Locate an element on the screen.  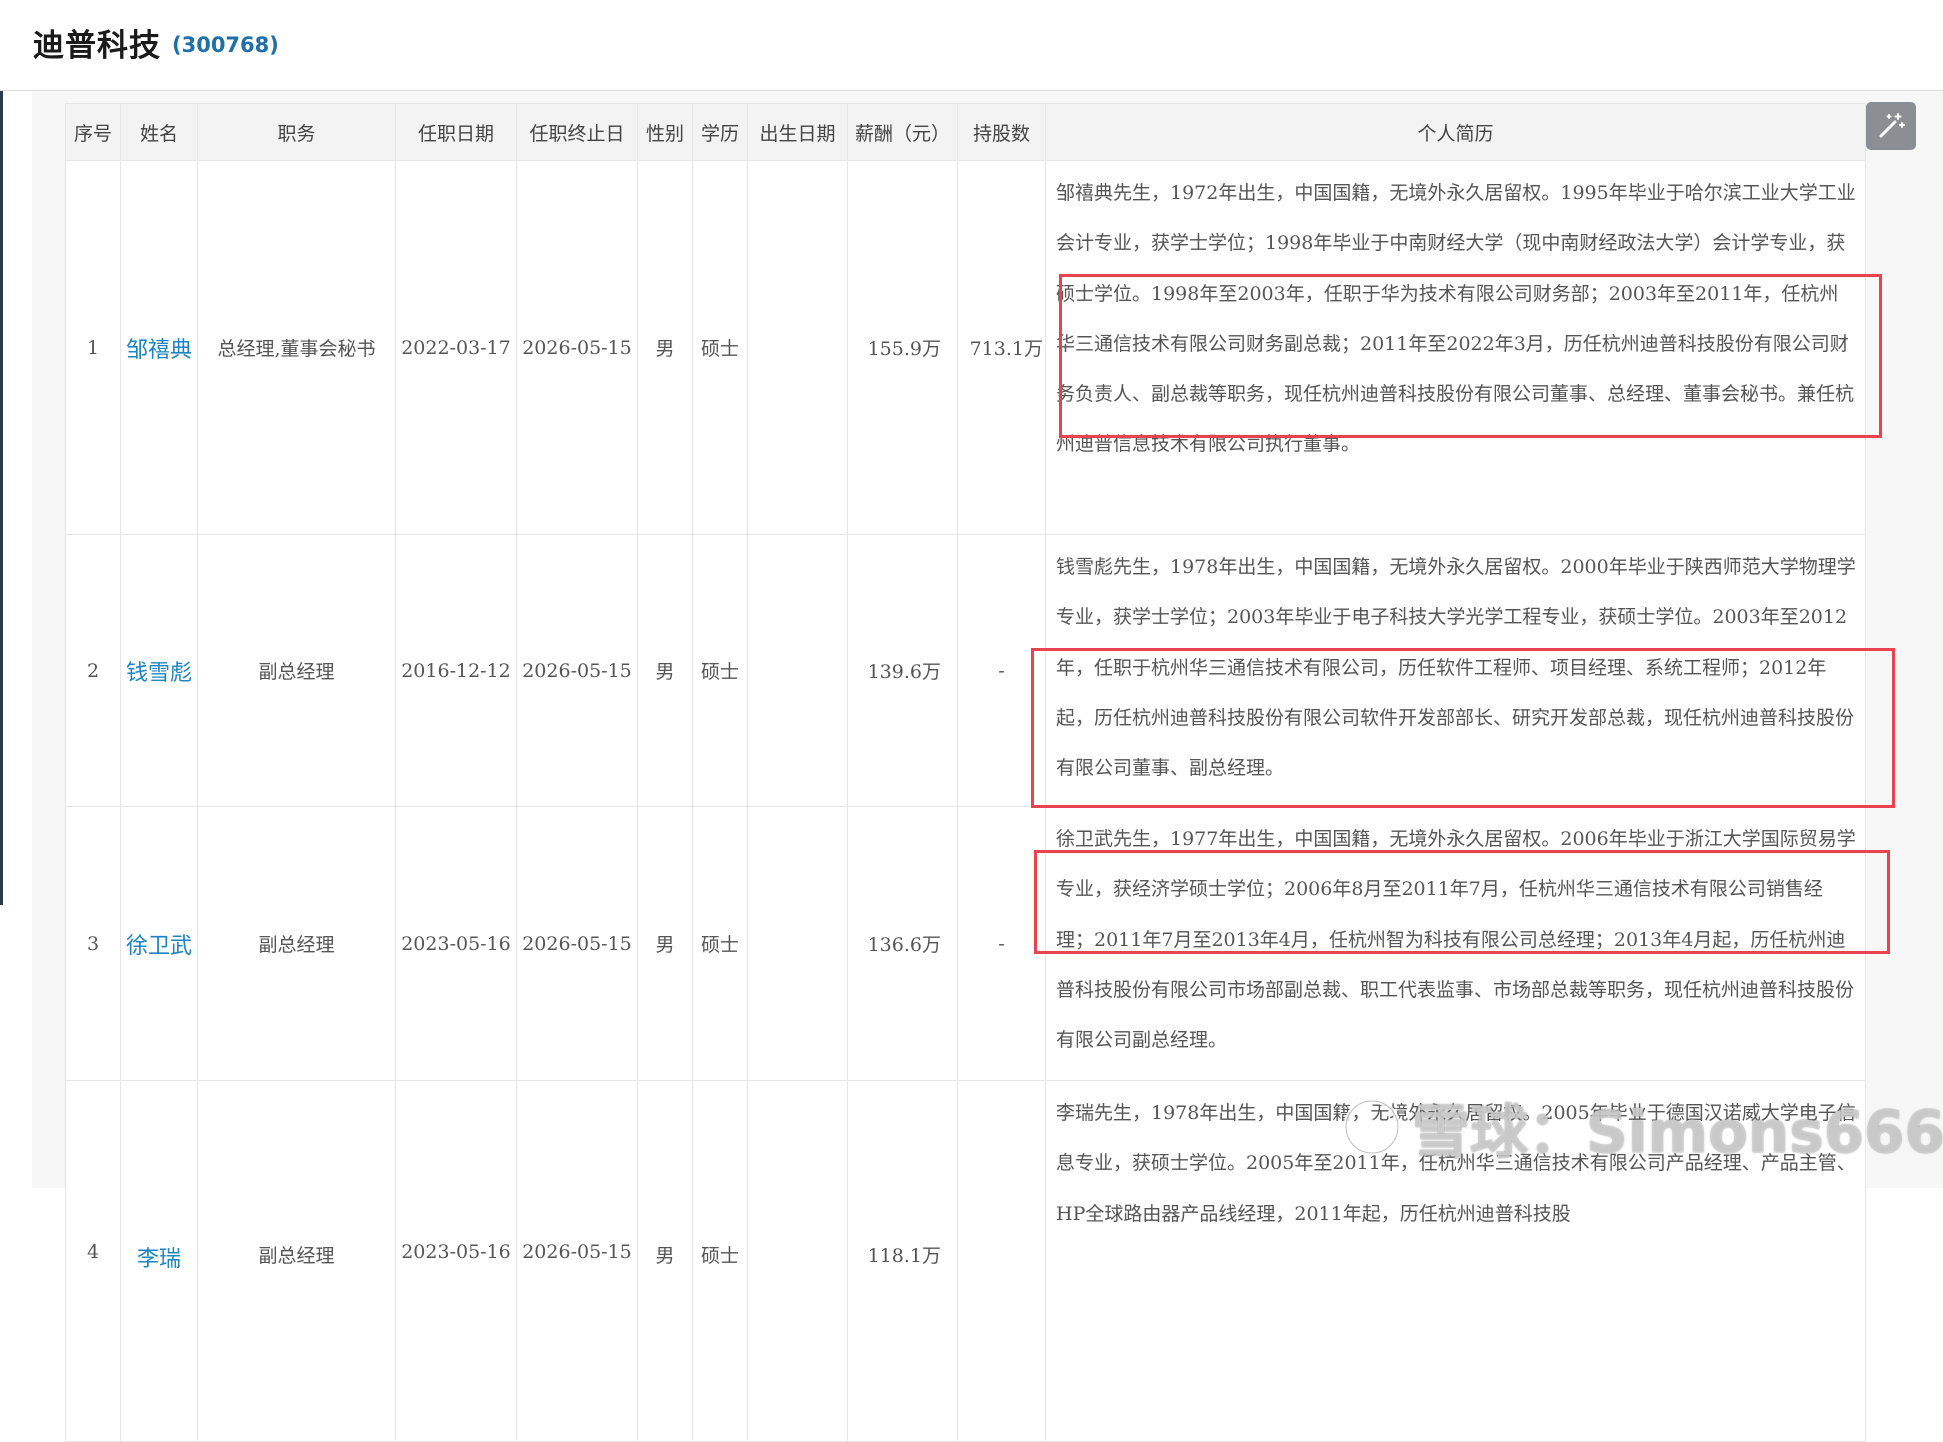
col-header-index: 序号 is located at coordinates (93, 132).